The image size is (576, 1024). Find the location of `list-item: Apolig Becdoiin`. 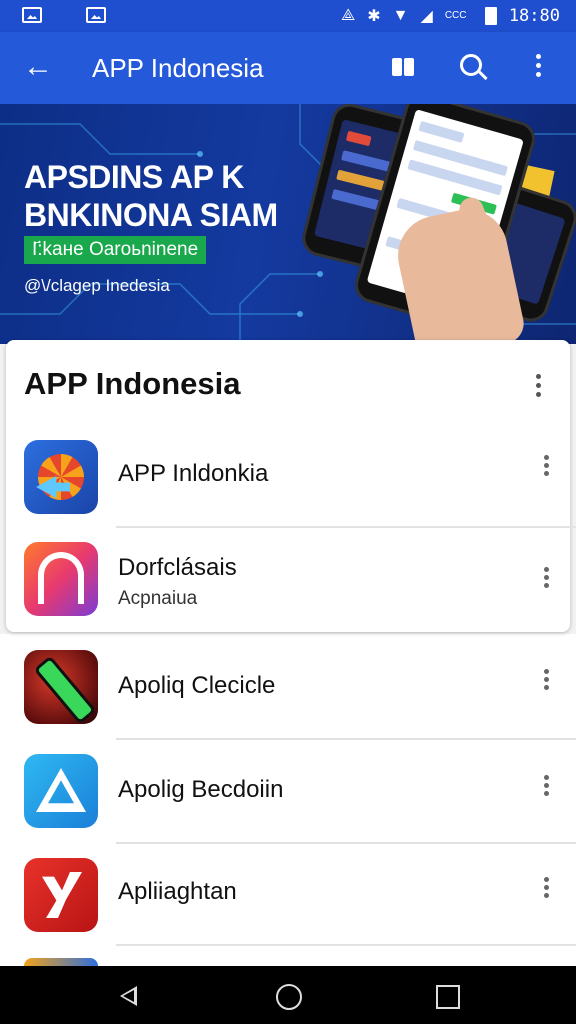

list-item: Apolig Becdoiin is located at coordinates (288, 778).